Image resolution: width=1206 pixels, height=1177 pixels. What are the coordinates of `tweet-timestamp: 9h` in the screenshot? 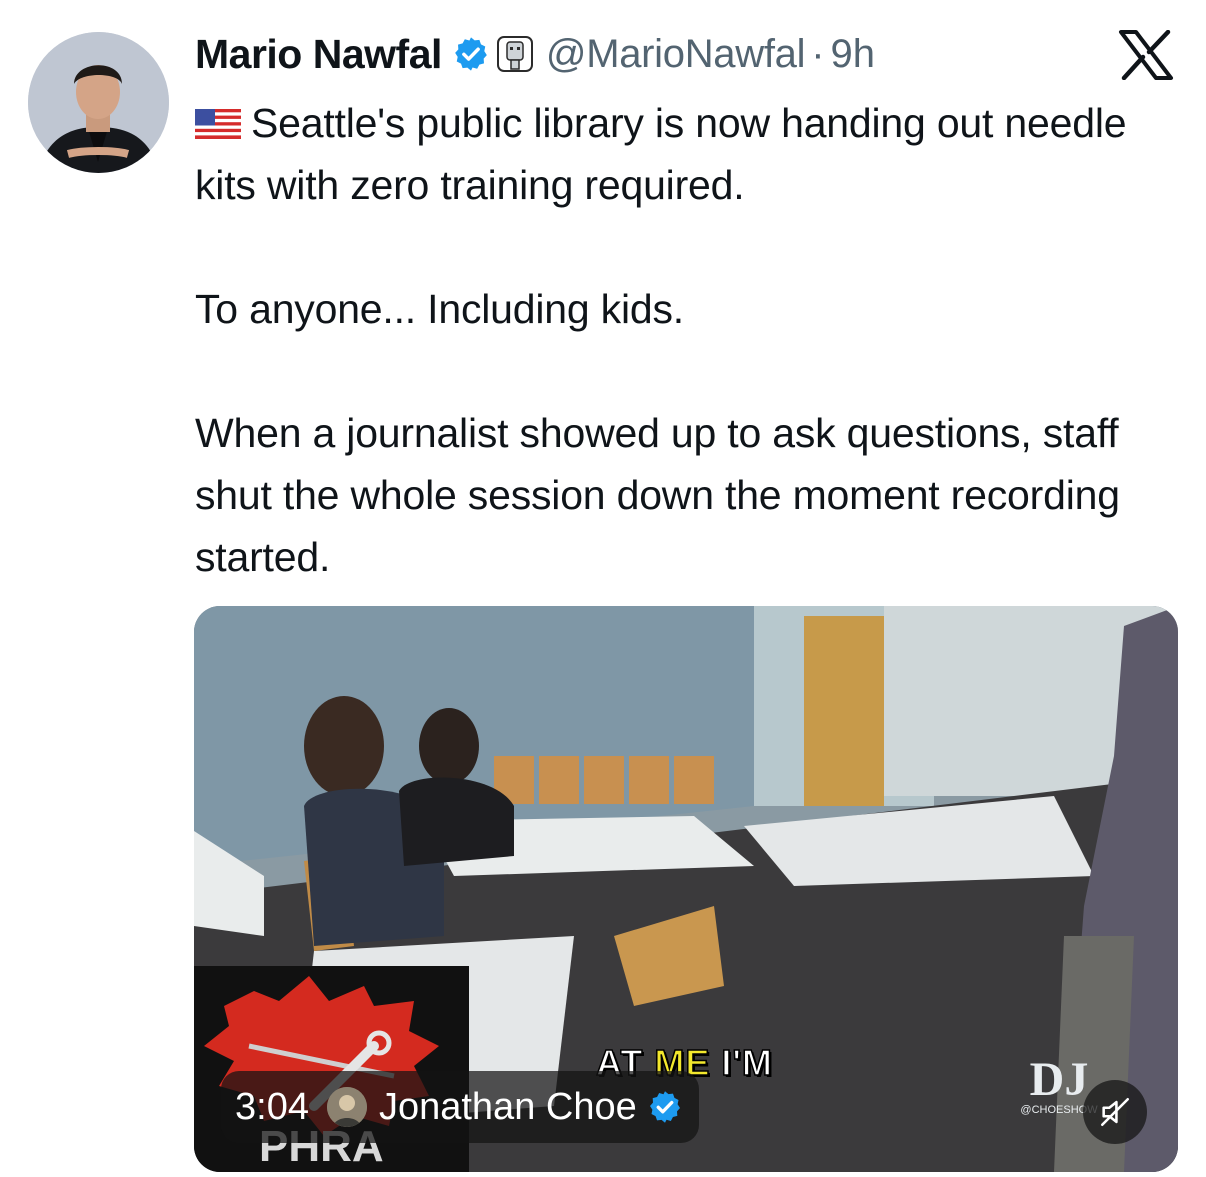 It's located at (853, 54).